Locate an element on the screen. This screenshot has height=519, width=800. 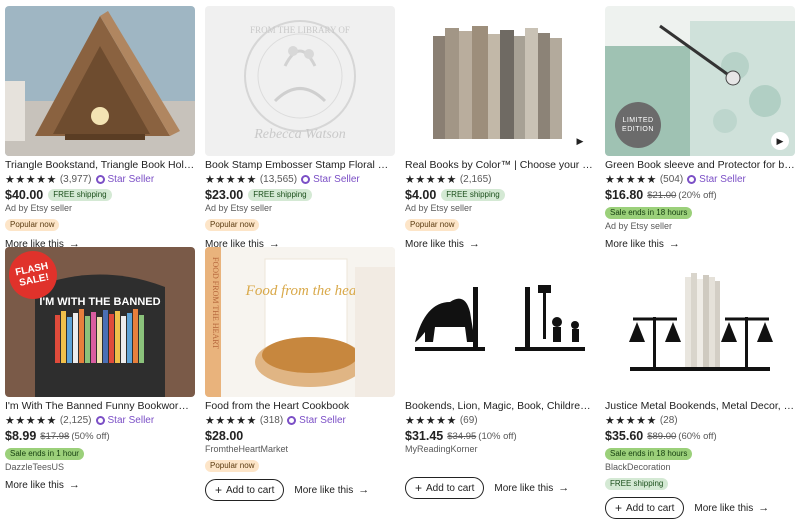
triangle-bookstand-image is located at coordinates (100, 81).